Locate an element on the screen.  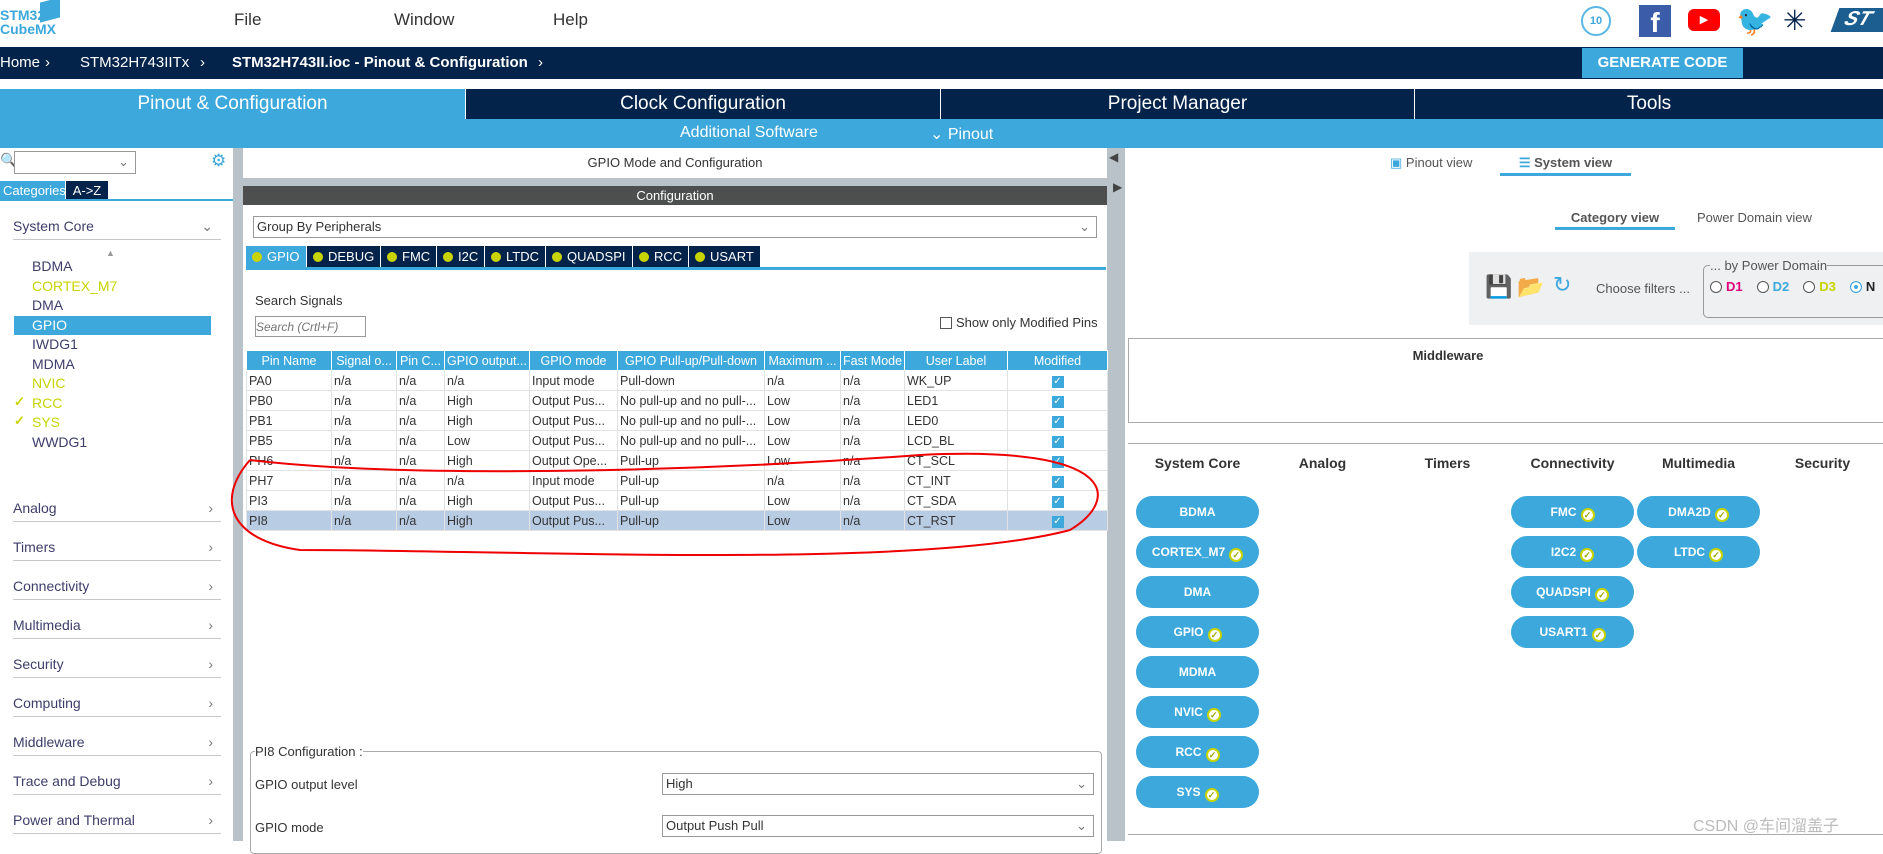
peripheral-cortex_m7-button: CORTEX_M7 ✓ is located at coordinates (1197, 552).